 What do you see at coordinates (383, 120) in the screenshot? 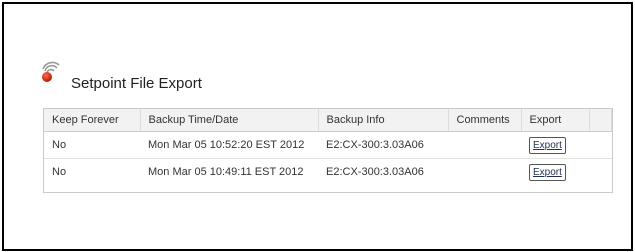
I see `column-header-backup-info: Backup Info` at bounding box center [383, 120].